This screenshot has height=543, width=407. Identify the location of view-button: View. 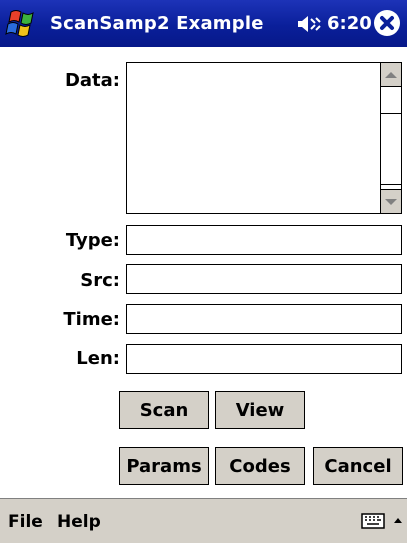
(260, 410).